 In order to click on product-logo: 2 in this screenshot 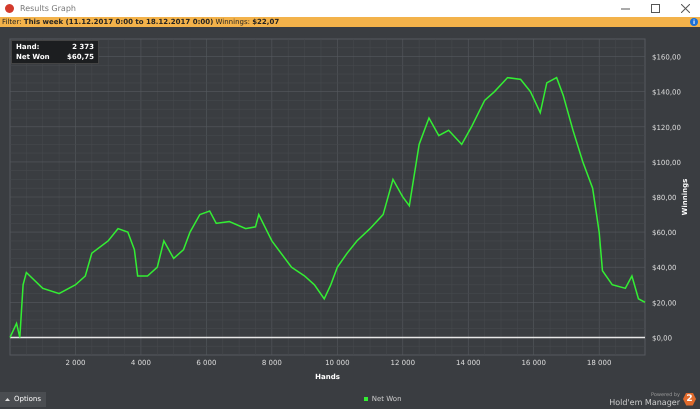, I will do `click(689, 399)`.